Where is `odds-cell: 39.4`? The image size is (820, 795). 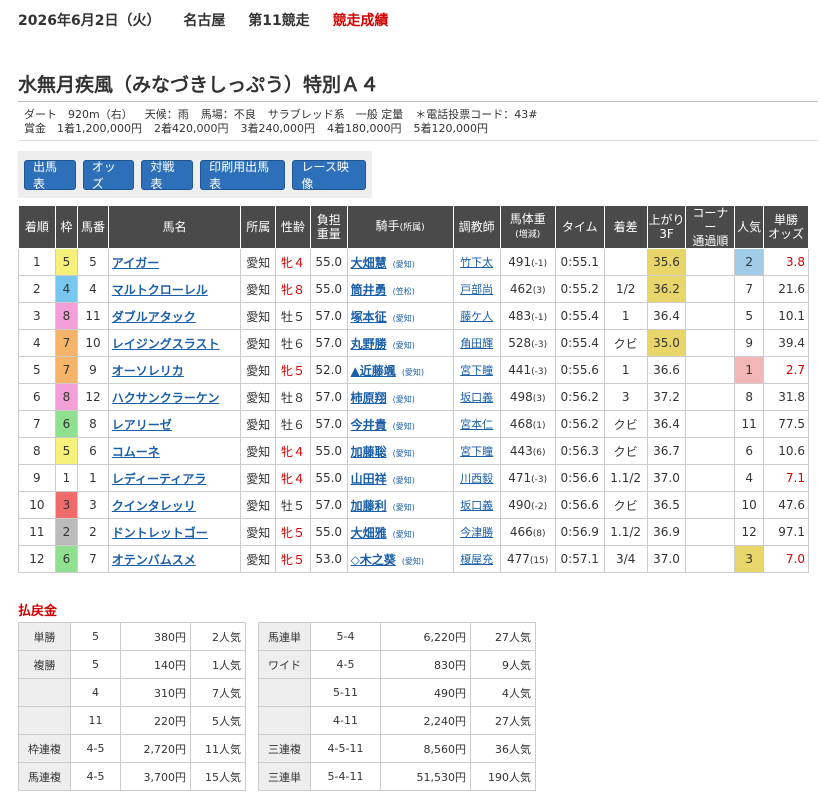 odds-cell: 39.4 is located at coordinates (786, 343).